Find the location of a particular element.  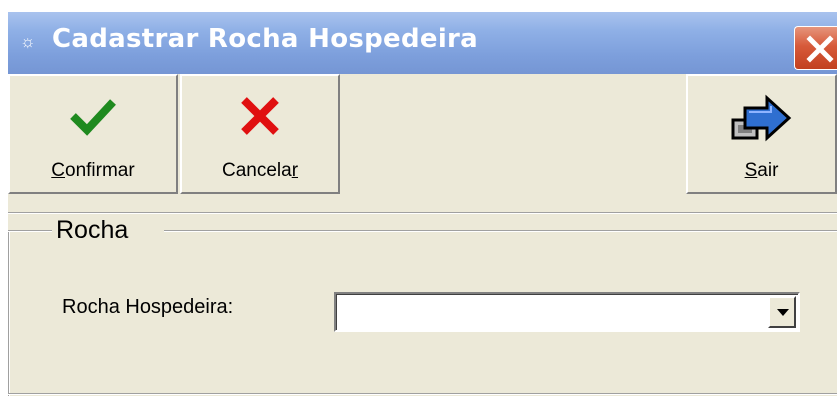

checkmark-icon is located at coordinates (93, 117).